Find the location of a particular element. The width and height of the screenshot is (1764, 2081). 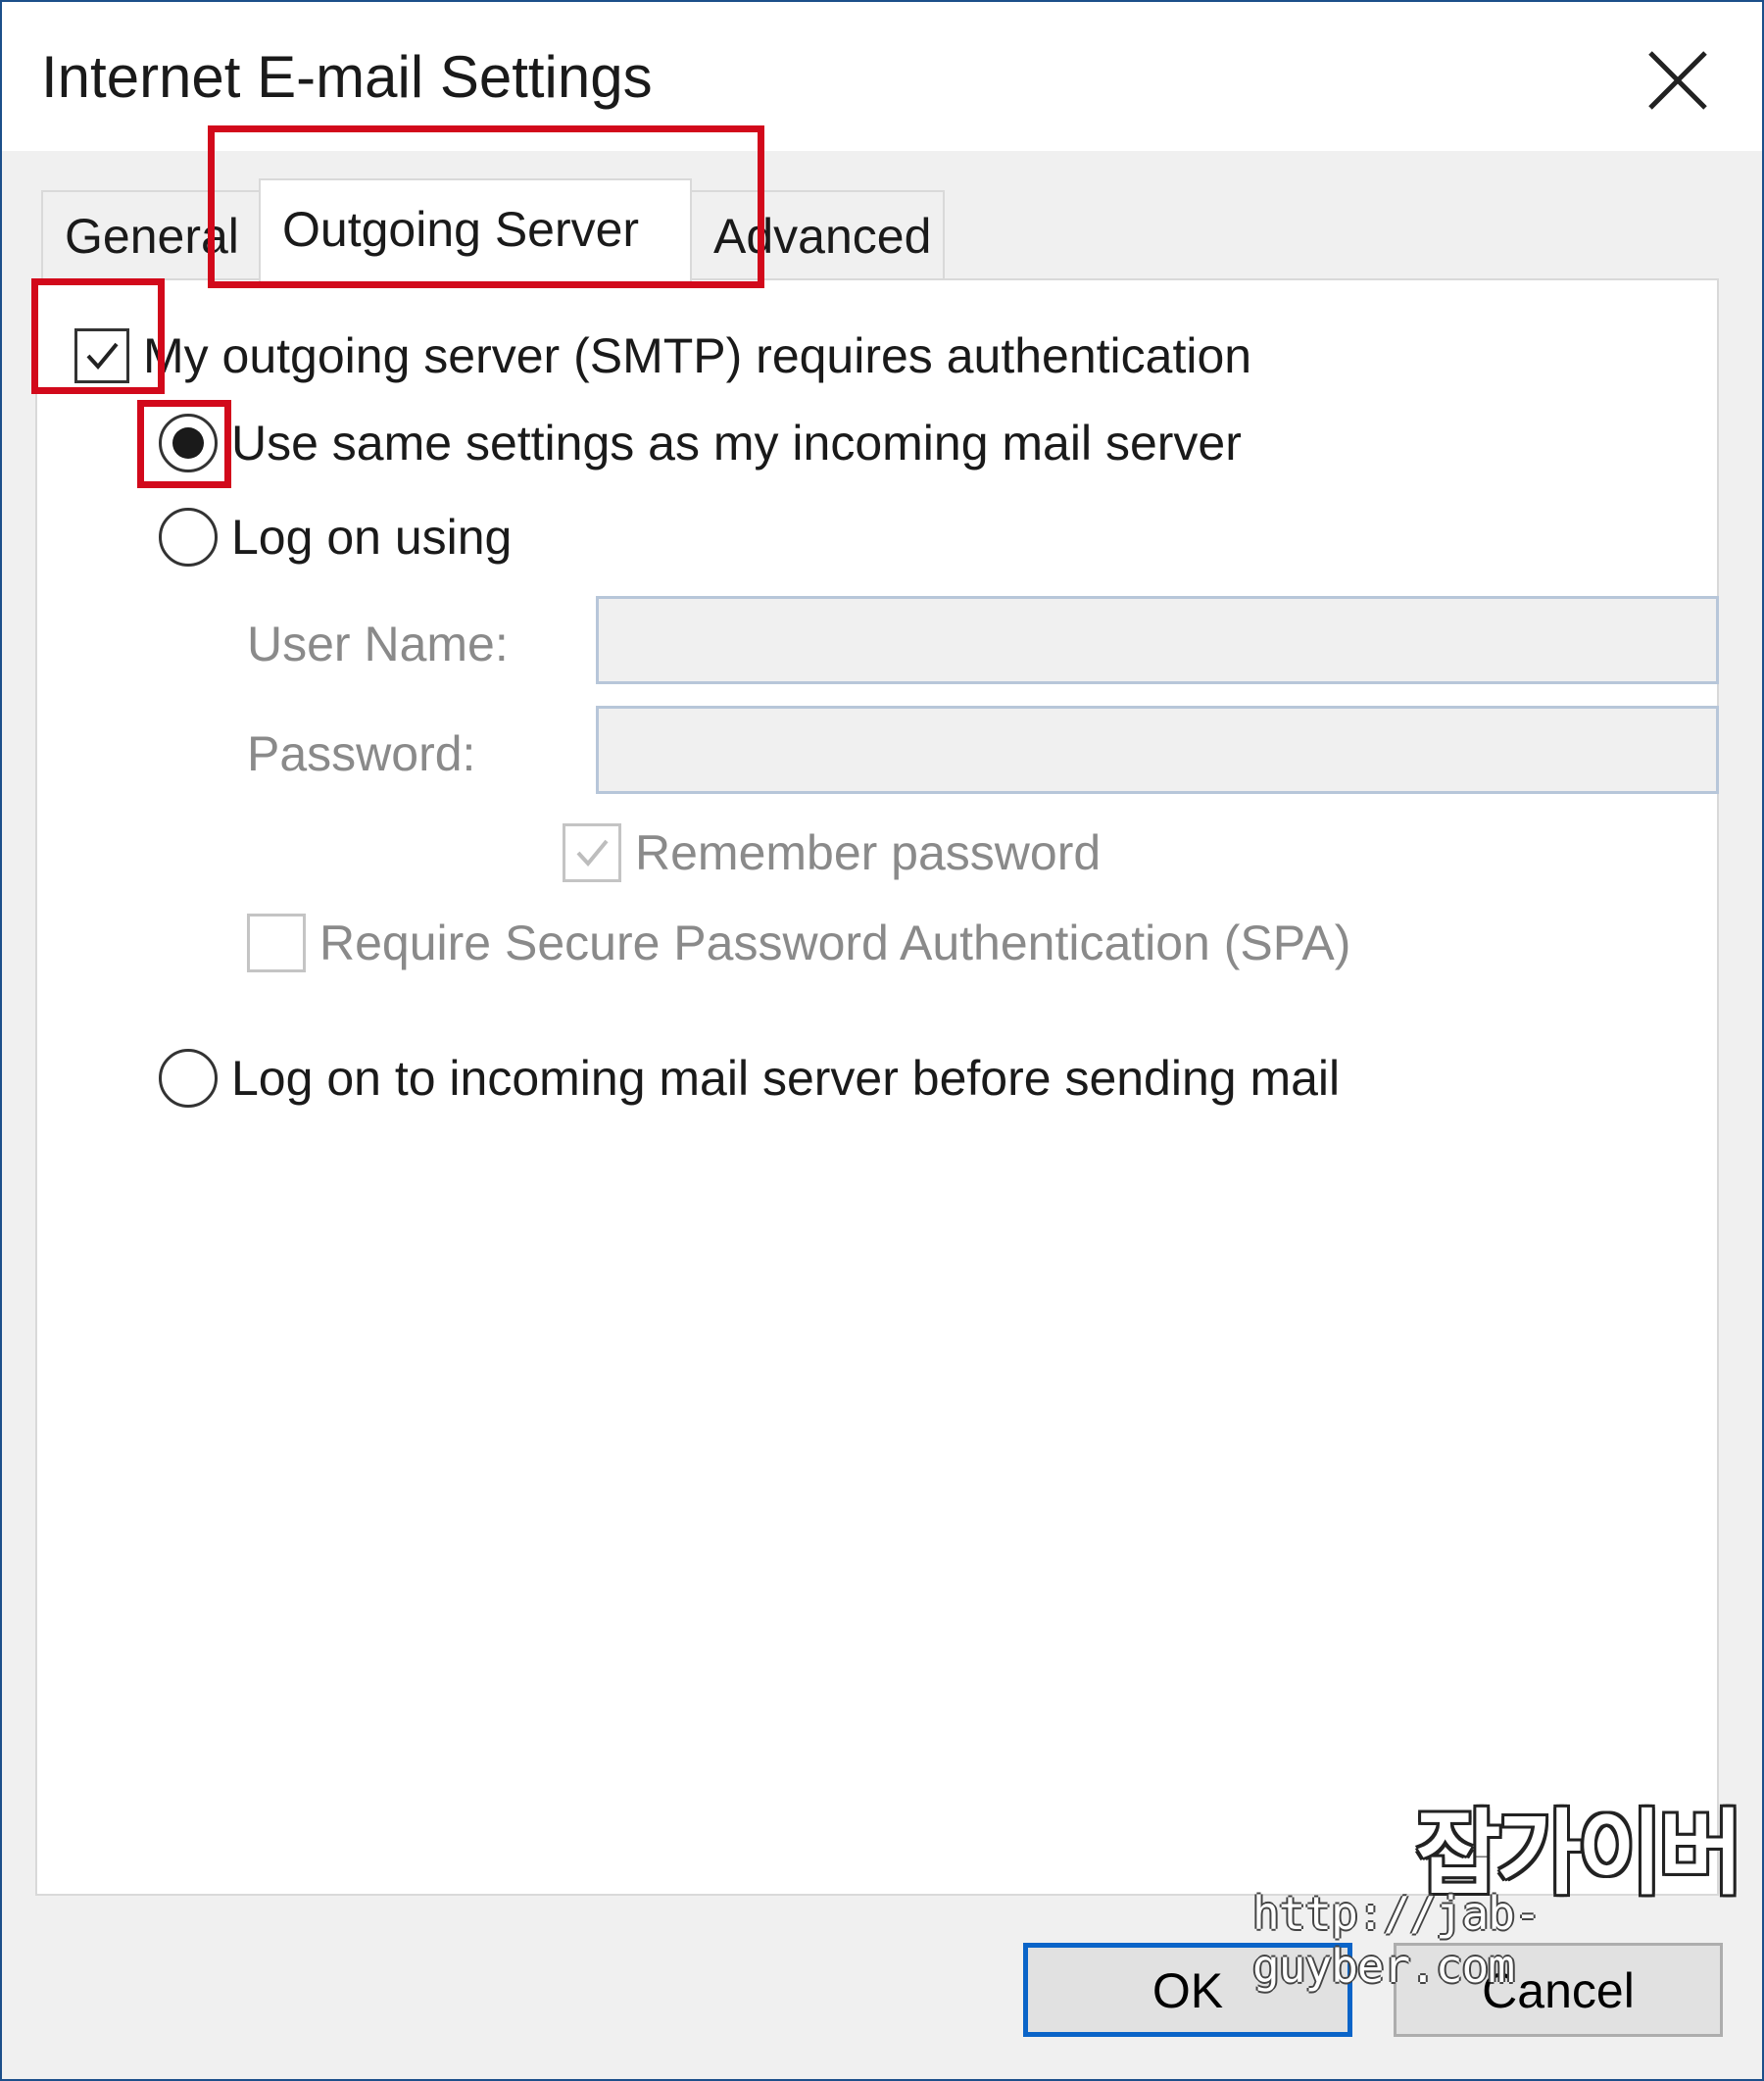

spa-checkbox is located at coordinates (276, 943).